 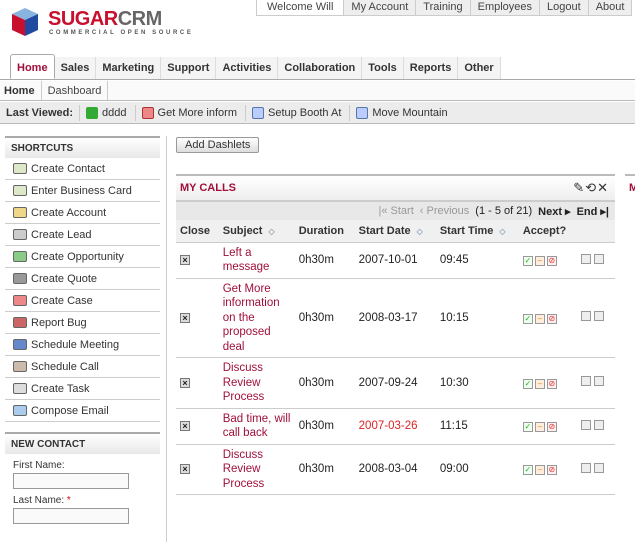 I want to click on shortcut-label: Create Opportunity, so click(x=77, y=256).